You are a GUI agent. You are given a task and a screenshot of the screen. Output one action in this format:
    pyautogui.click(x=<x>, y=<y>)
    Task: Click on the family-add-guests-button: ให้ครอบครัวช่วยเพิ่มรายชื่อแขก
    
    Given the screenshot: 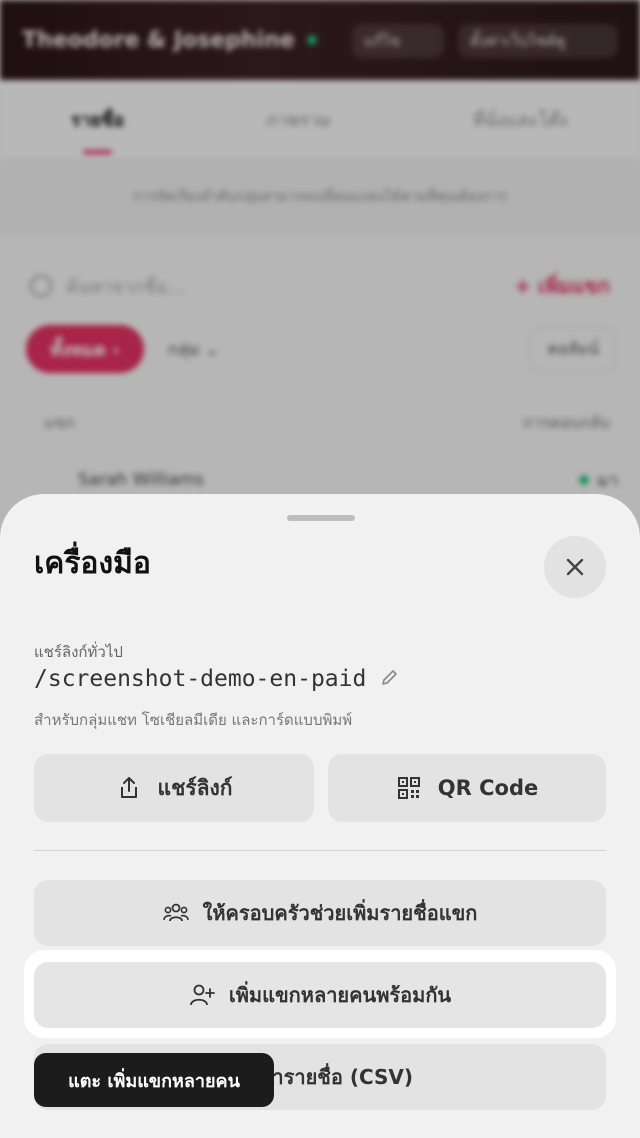 What is the action you would take?
    pyautogui.click(x=320, y=913)
    